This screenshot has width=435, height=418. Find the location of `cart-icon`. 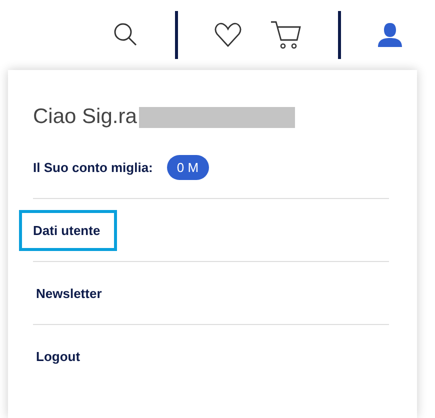

cart-icon is located at coordinates (286, 35).